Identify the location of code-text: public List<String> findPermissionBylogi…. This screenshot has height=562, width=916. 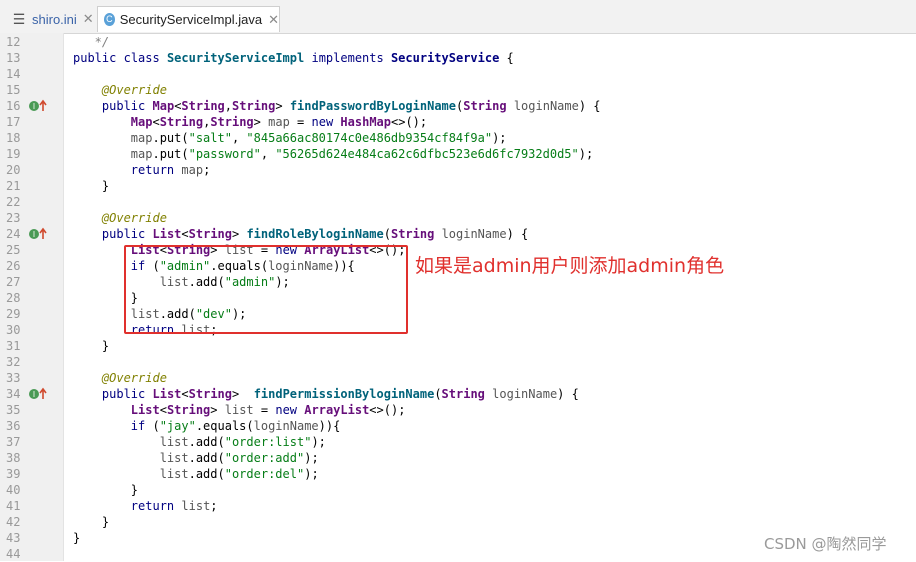
(340, 394).